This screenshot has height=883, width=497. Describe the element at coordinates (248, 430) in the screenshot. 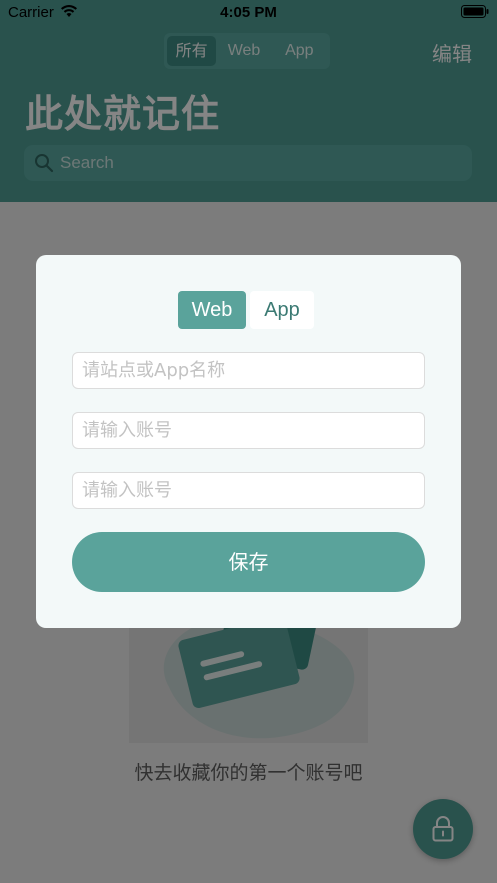

I see `account-input` at that location.